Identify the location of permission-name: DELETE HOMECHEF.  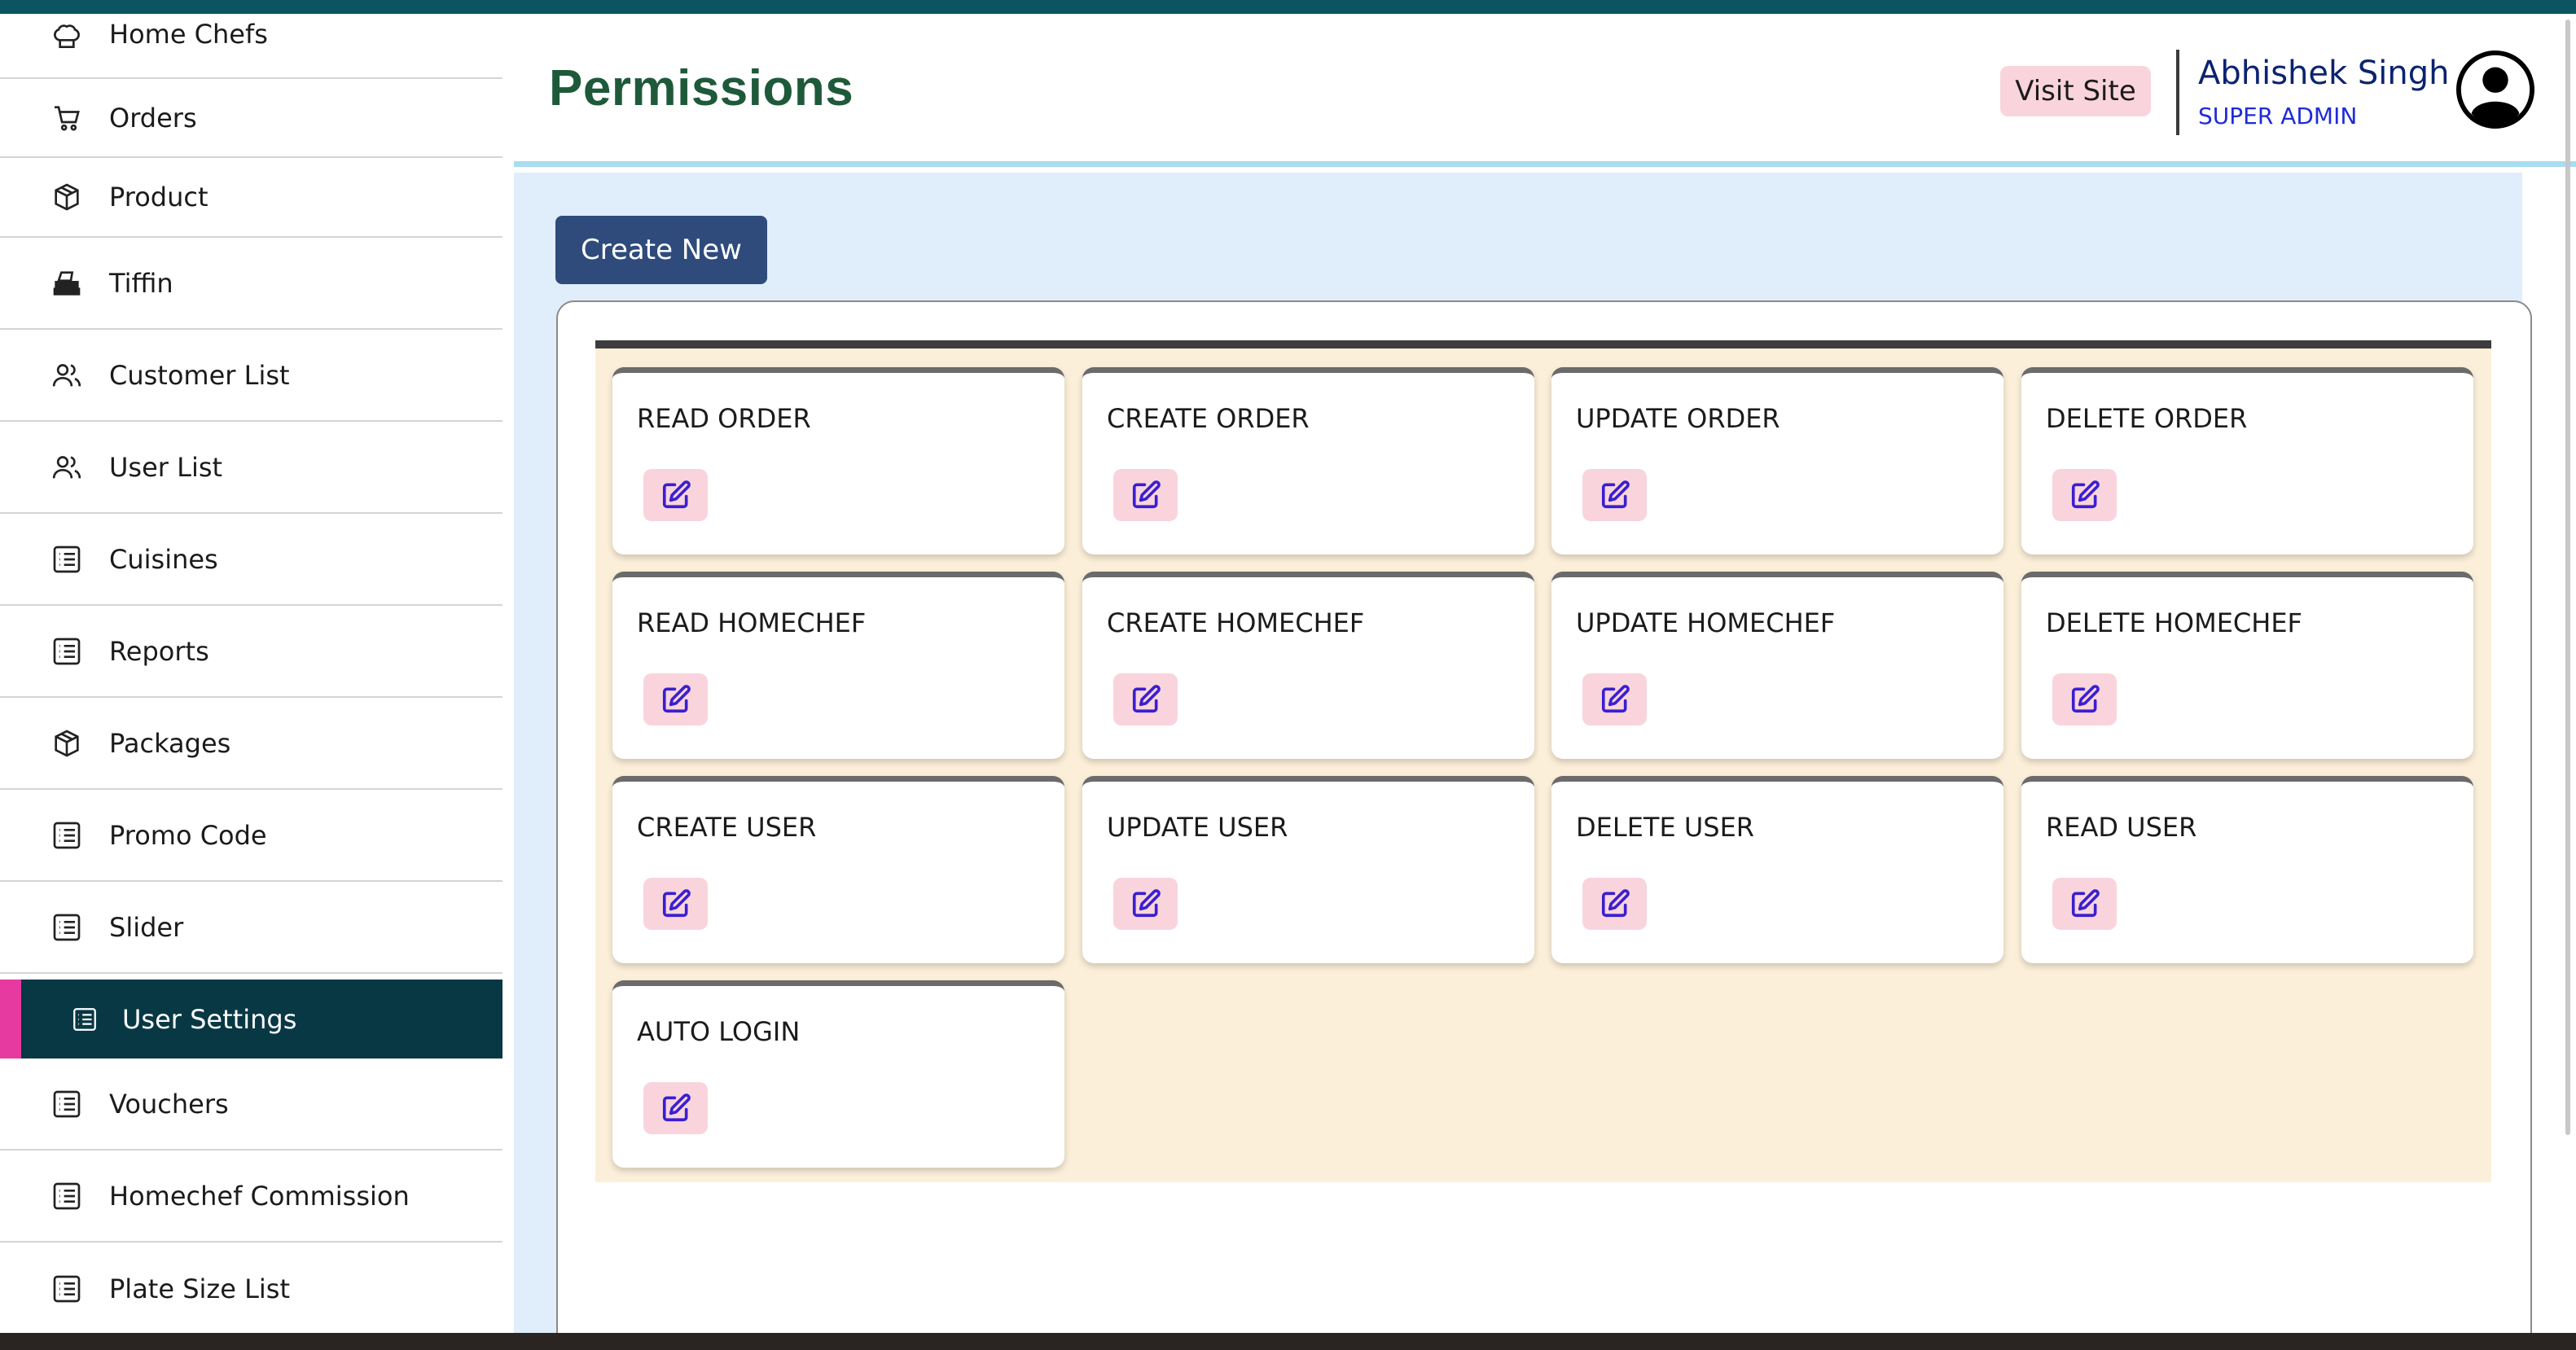
(2174, 622).